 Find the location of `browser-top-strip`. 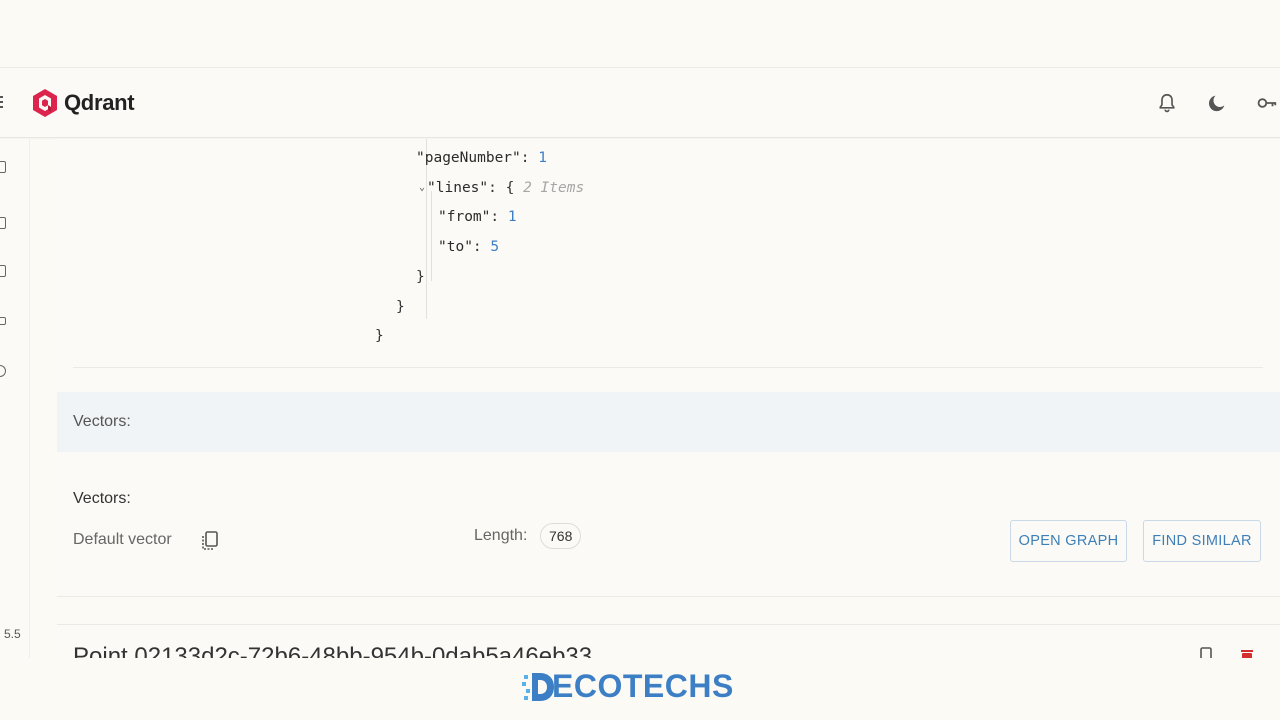

browser-top-strip is located at coordinates (640, 34).